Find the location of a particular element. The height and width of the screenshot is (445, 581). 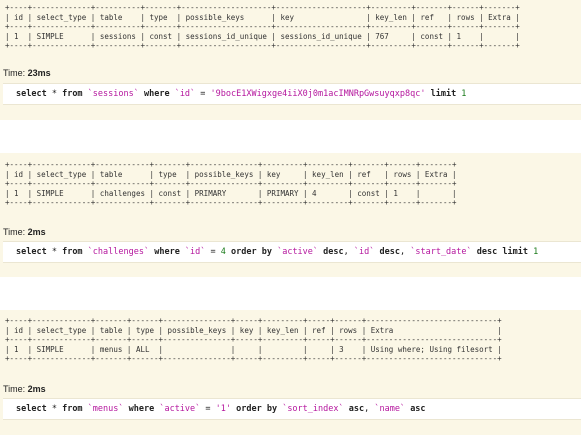

query-time-3: Time: 2ms is located at coordinates (24, 389).